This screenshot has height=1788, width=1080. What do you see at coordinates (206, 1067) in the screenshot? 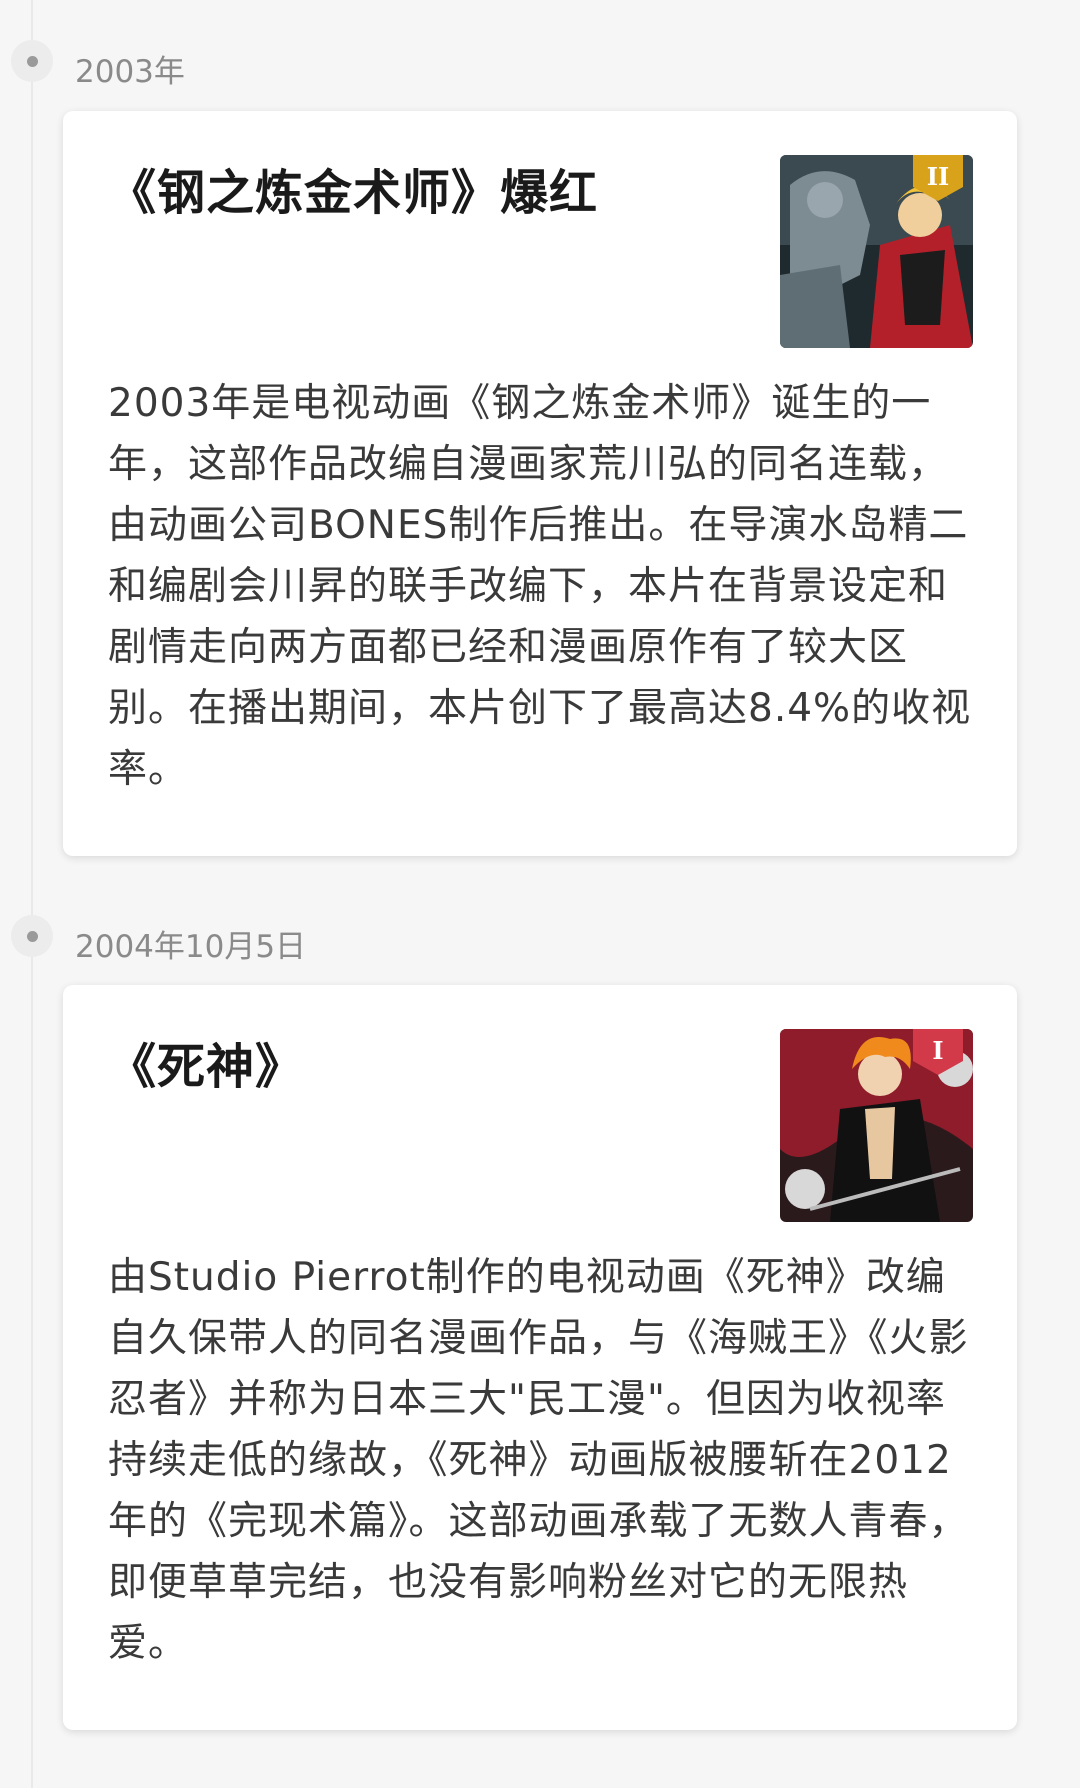
I see `card-title: 《死神》` at bounding box center [206, 1067].